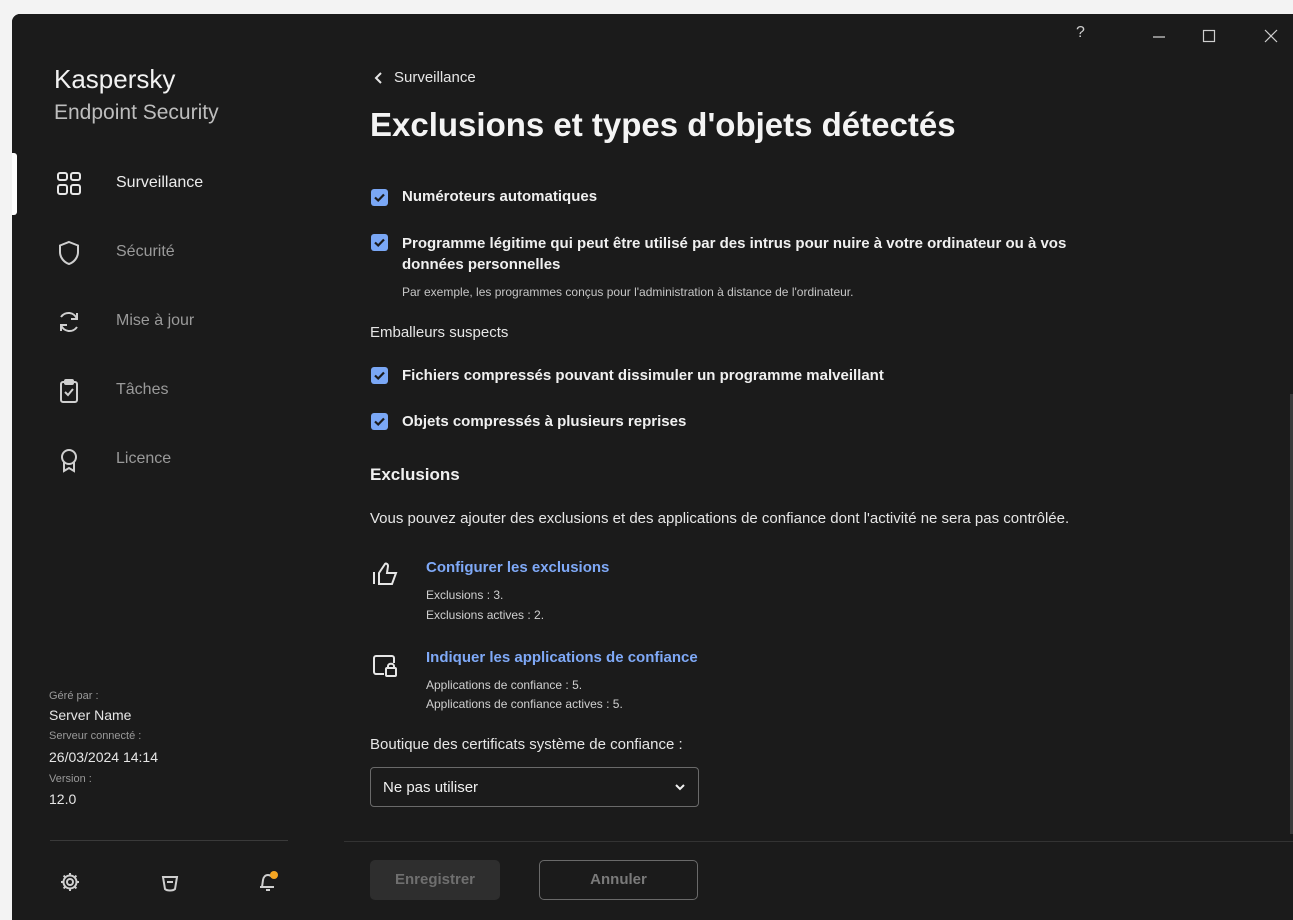 This screenshot has width=1293, height=920. What do you see at coordinates (145, 251) in the screenshot?
I see `sidebar-item-label: Sécurité` at bounding box center [145, 251].